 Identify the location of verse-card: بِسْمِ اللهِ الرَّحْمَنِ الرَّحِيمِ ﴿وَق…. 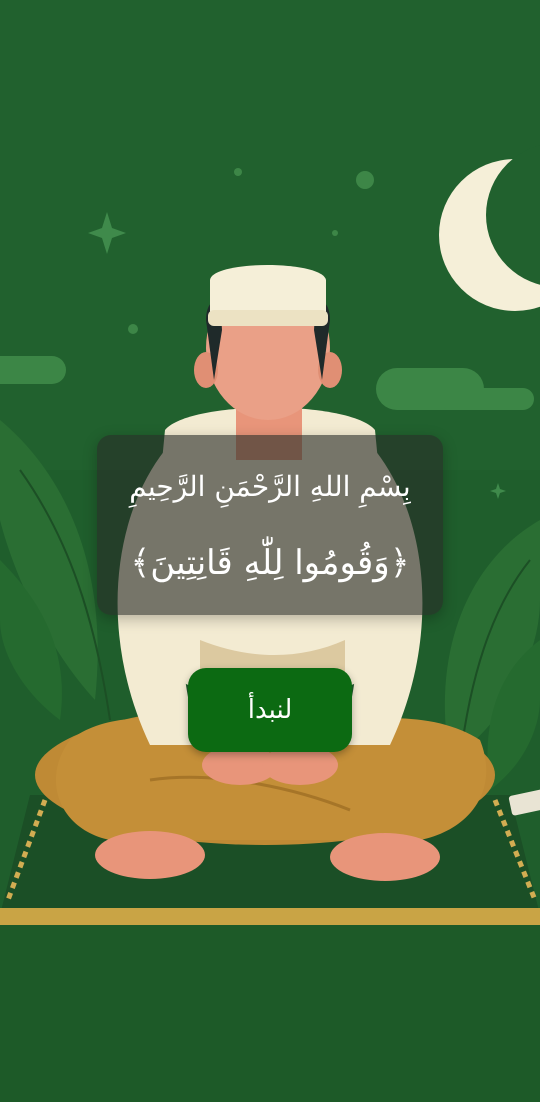
(270, 525).